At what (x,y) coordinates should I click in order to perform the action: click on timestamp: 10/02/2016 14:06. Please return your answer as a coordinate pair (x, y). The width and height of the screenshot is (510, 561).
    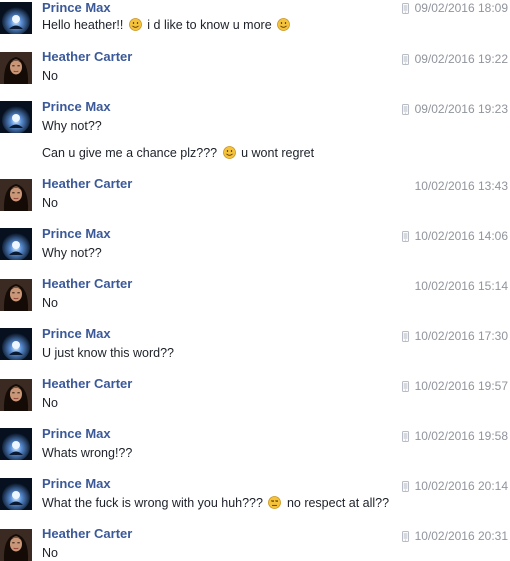
    Looking at the image, I should click on (454, 237).